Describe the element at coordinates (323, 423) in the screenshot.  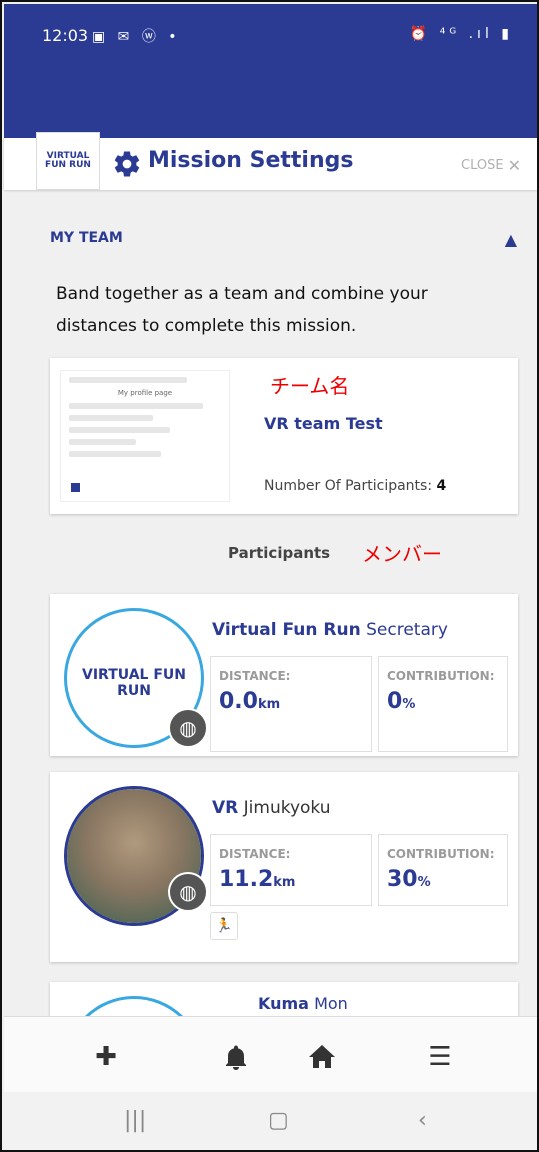
I see `team-name: VR team Test` at that location.